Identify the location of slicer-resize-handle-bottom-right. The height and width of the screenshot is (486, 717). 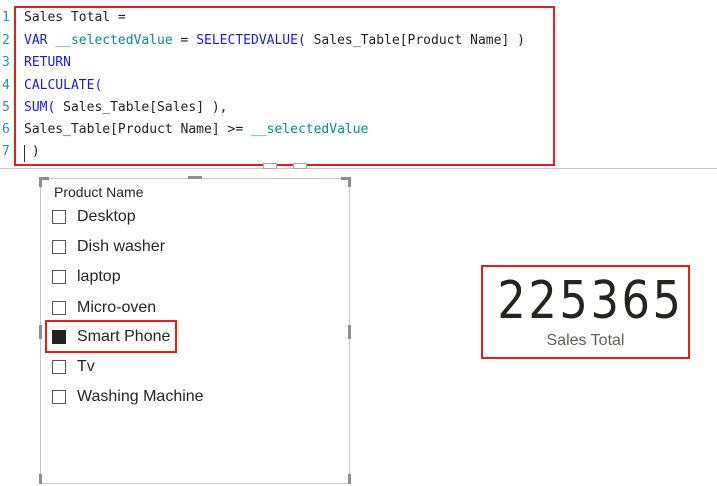
(349, 479).